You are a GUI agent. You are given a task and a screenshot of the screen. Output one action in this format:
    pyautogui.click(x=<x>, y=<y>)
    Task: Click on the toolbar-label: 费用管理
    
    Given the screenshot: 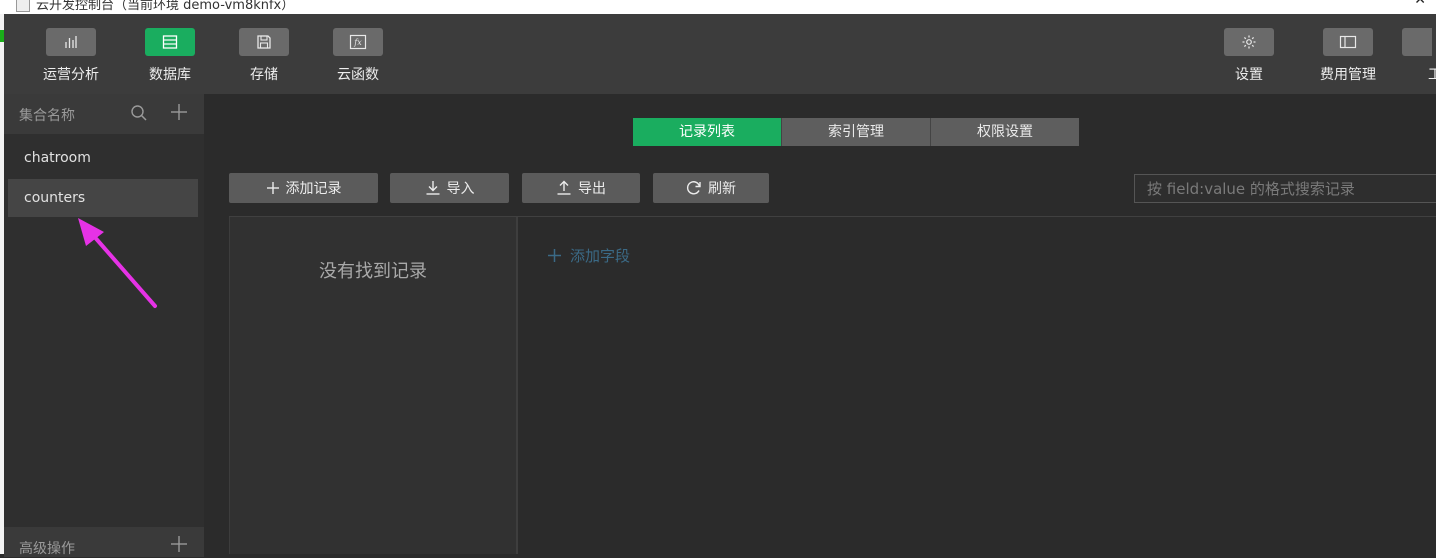 What is the action you would take?
    pyautogui.click(x=1348, y=75)
    